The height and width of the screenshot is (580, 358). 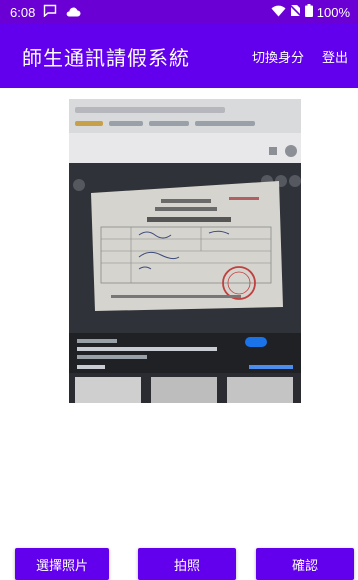 What do you see at coordinates (73, 12) in the screenshot?
I see `cloud-icon` at bounding box center [73, 12].